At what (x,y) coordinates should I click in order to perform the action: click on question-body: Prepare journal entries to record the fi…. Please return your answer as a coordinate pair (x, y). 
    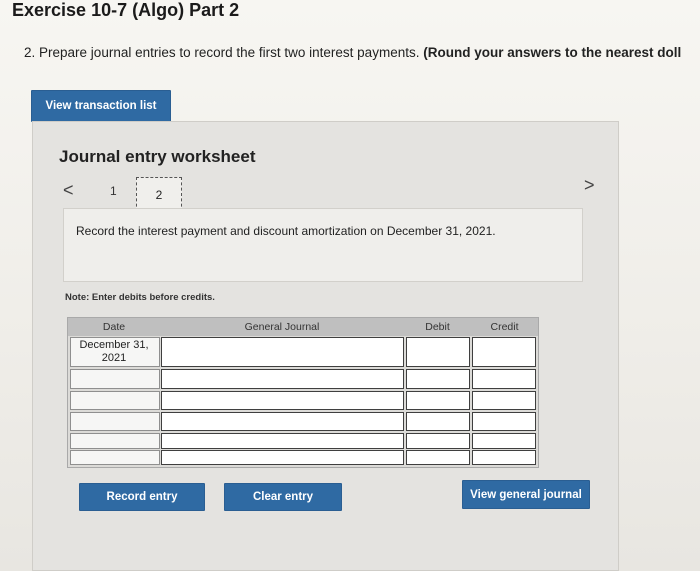
    Looking at the image, I should click on (229, 52).